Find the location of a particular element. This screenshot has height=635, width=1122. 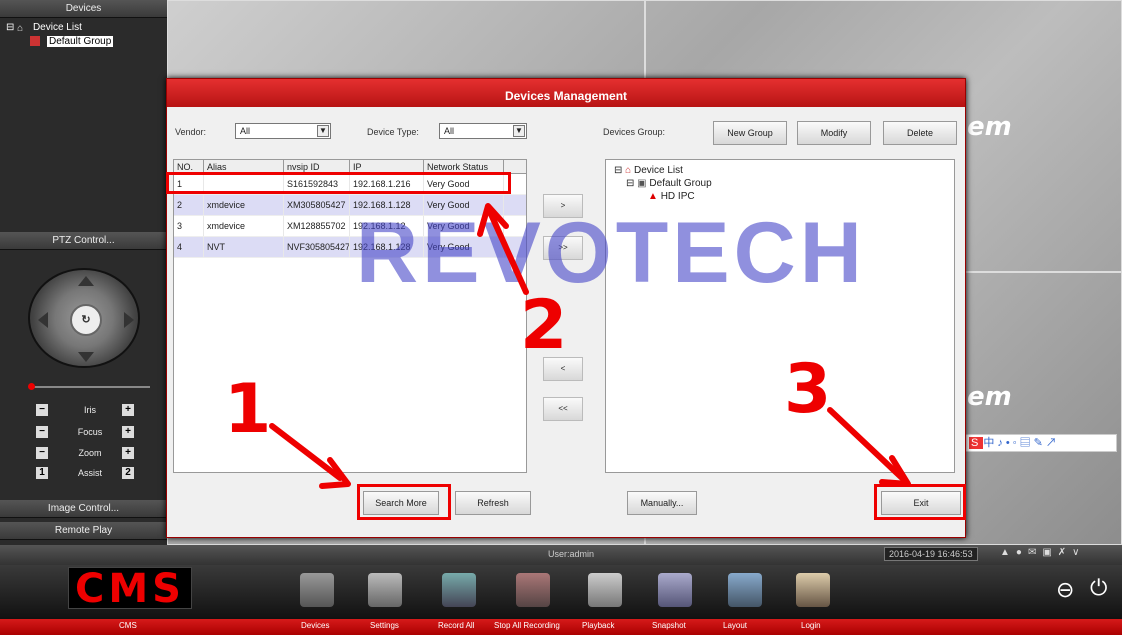

focus-minus-button: − is located at coordinates (42, 432).